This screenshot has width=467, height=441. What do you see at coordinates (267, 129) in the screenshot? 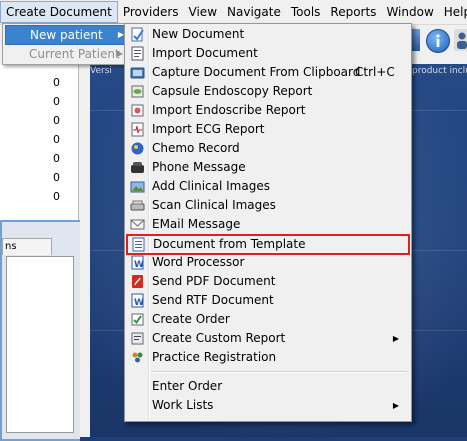
I see `menu-item-import-ecg: Import ECG Report` at bounding box center [267, 129].